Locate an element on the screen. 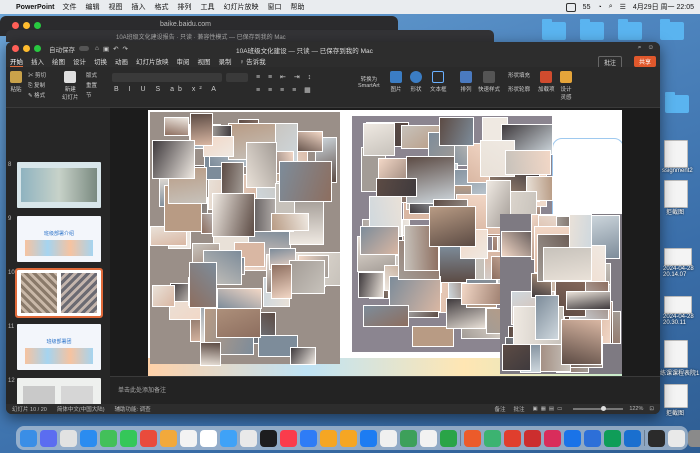 This screenshot has width=700, height=453. slide-thumbnail-pane: 8 9 班级部署介绍 10 11 班级部署团 12 13 is located at coordinates (58, 256).